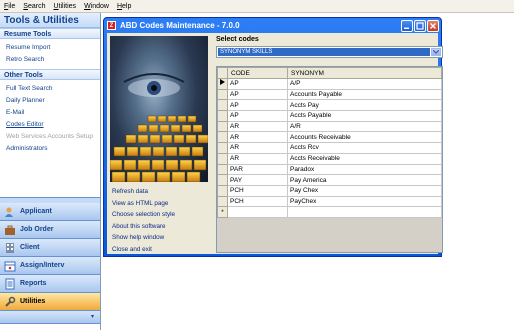 This screenshot has width=514, height=330. What do you see at coordinates (50, 248) in the screenshot?
I see `nav-client: Client` at bounding box center [50, 248].